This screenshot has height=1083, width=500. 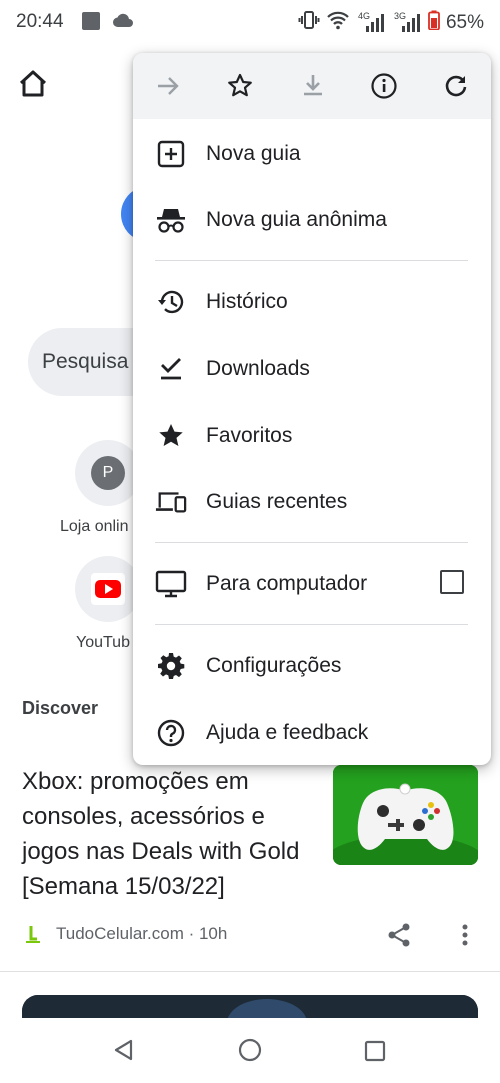 I want to click on help-icon, so click(x=171, y=733).